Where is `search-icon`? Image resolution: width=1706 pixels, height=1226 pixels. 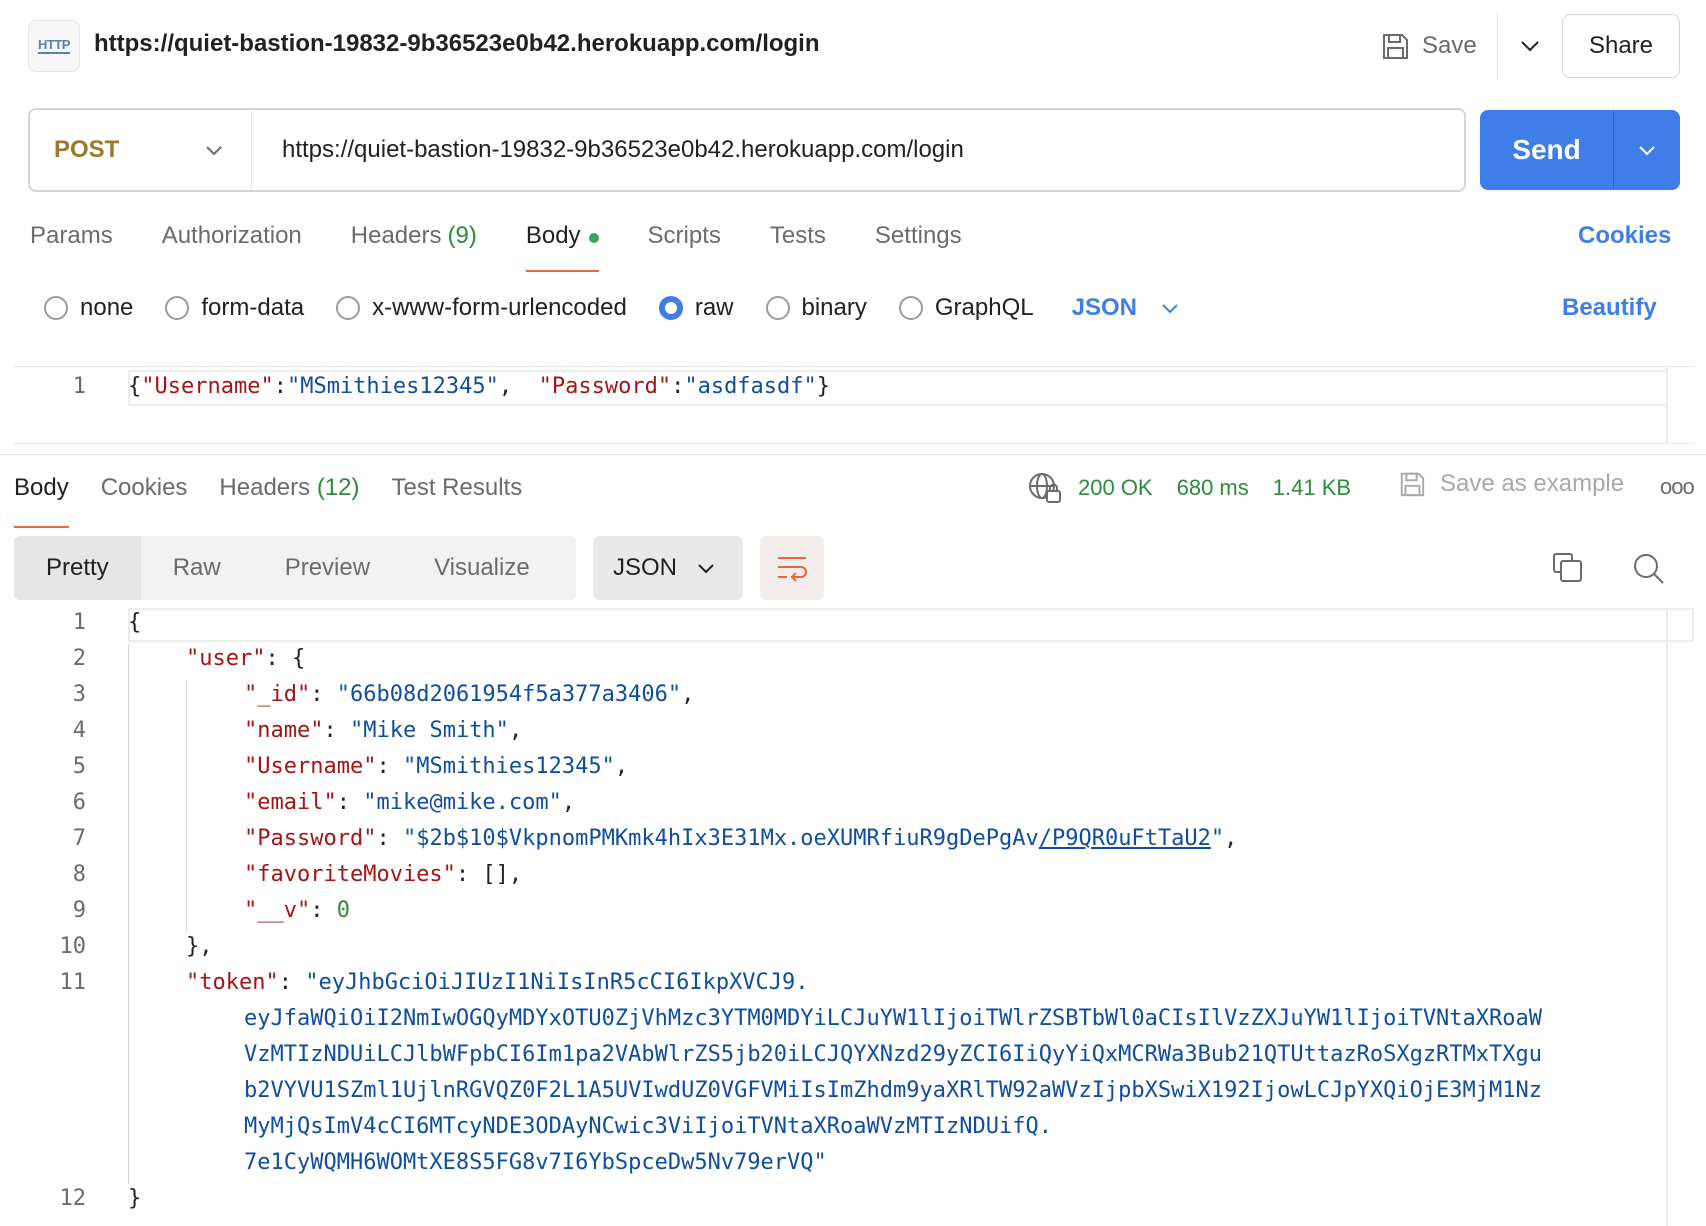 search-icon is located at coordinates (1648, 568).